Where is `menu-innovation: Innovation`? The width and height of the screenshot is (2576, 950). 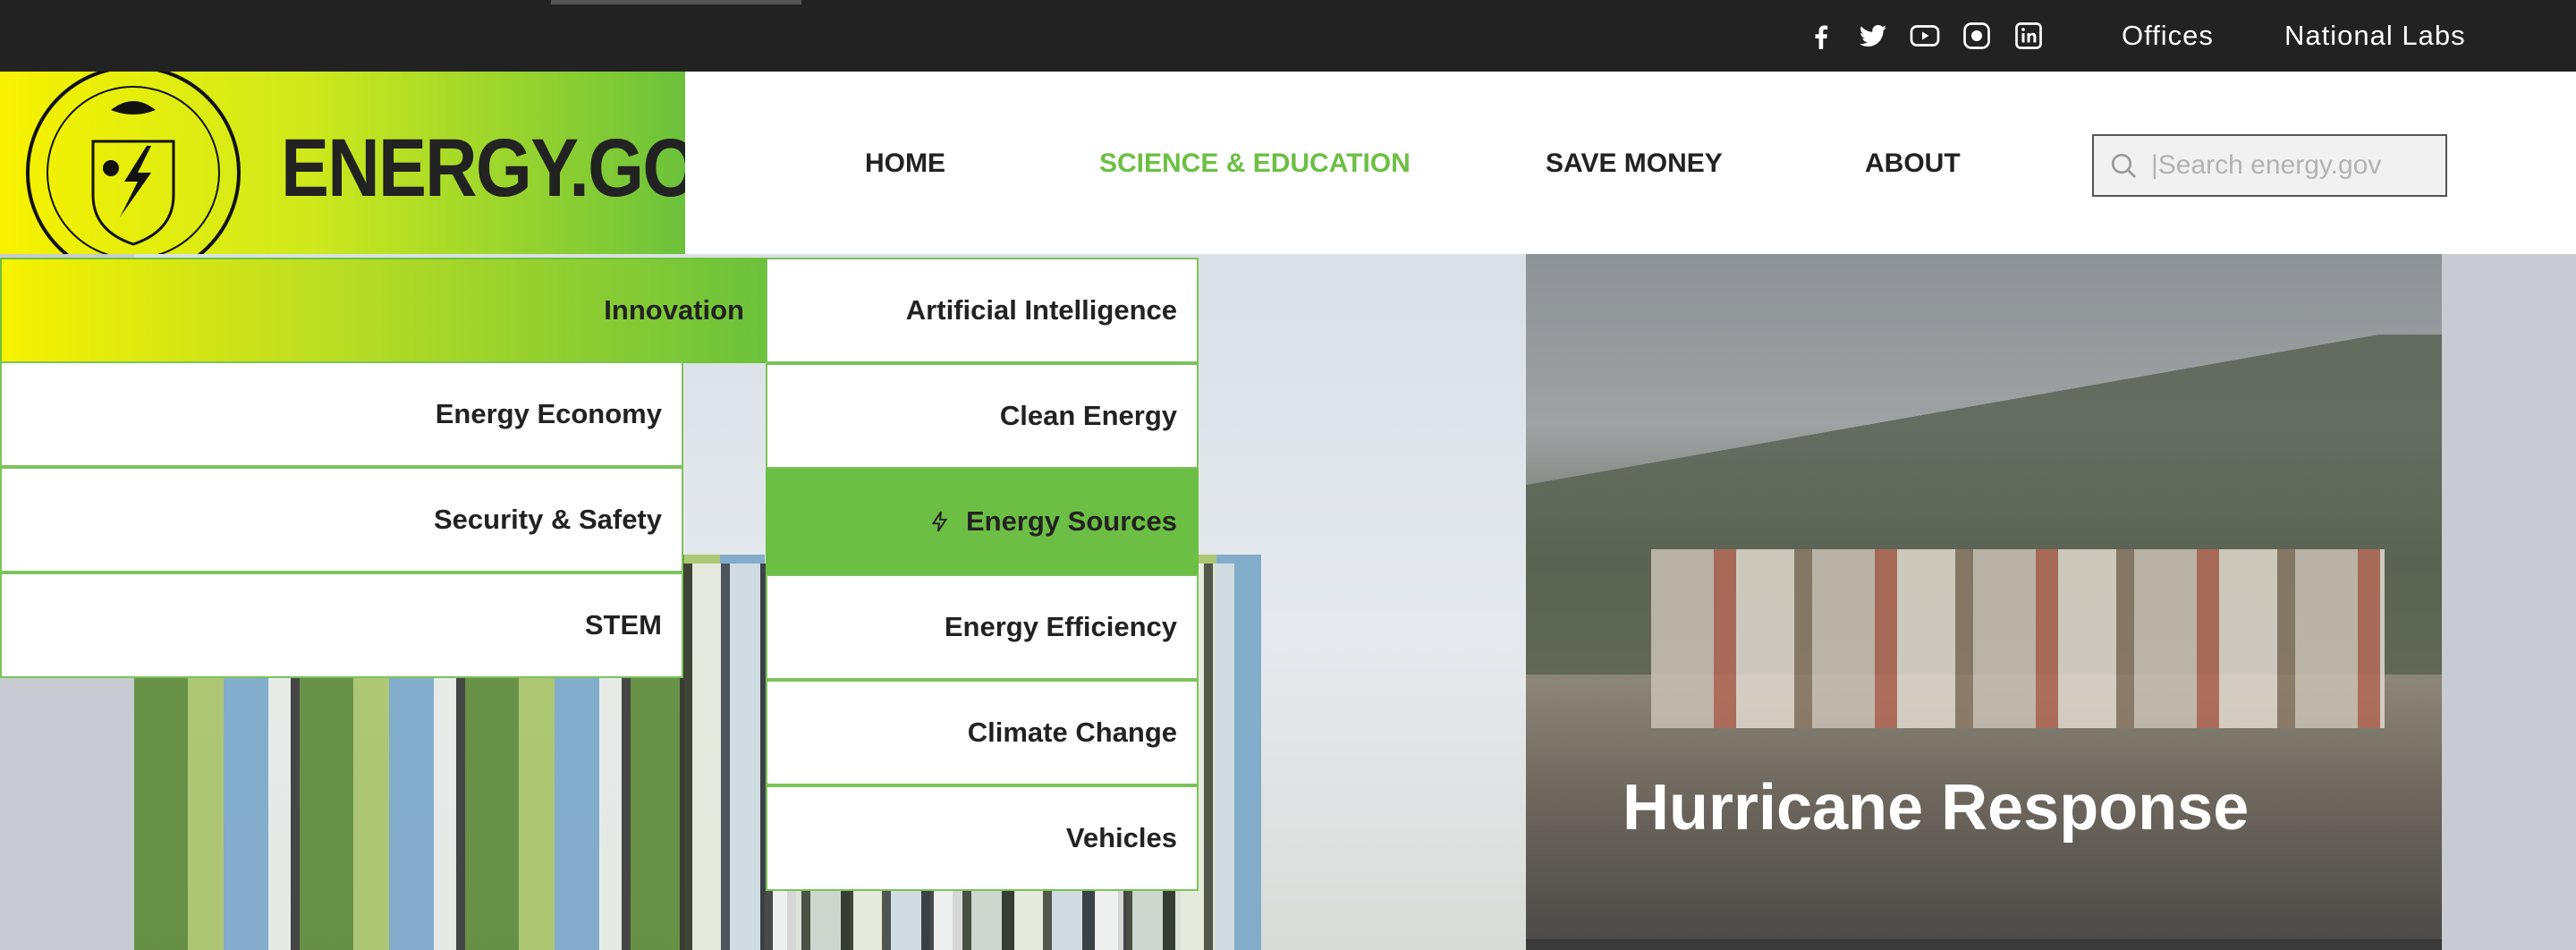 menu-innovation: Innovation is located at coordinates (383, 310).